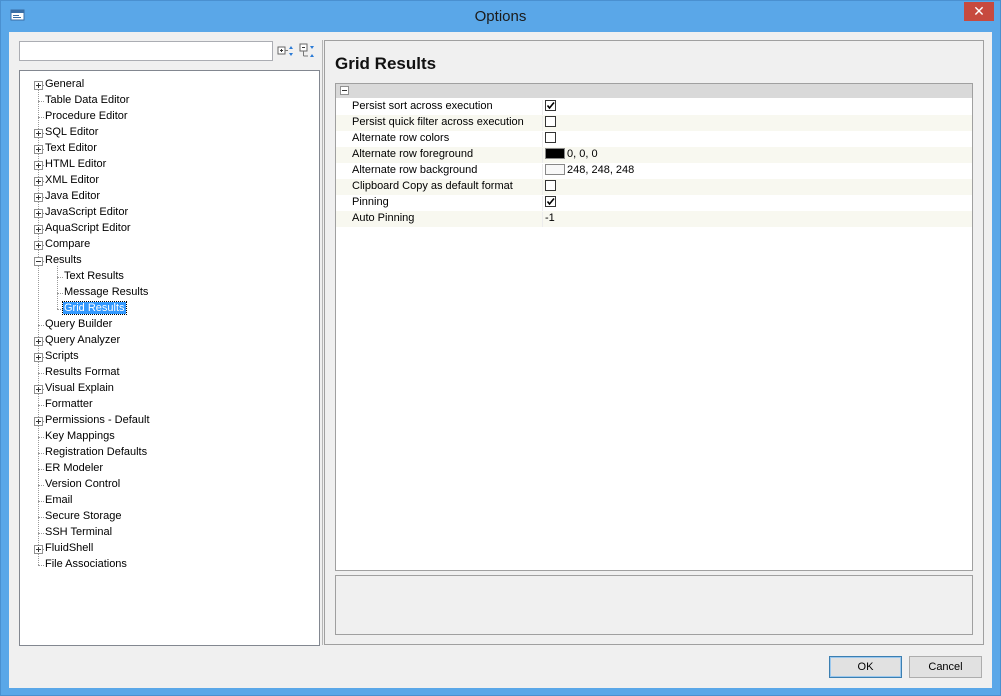  I want to click on tree-item-scripts: Scripts, so click(62, 357).